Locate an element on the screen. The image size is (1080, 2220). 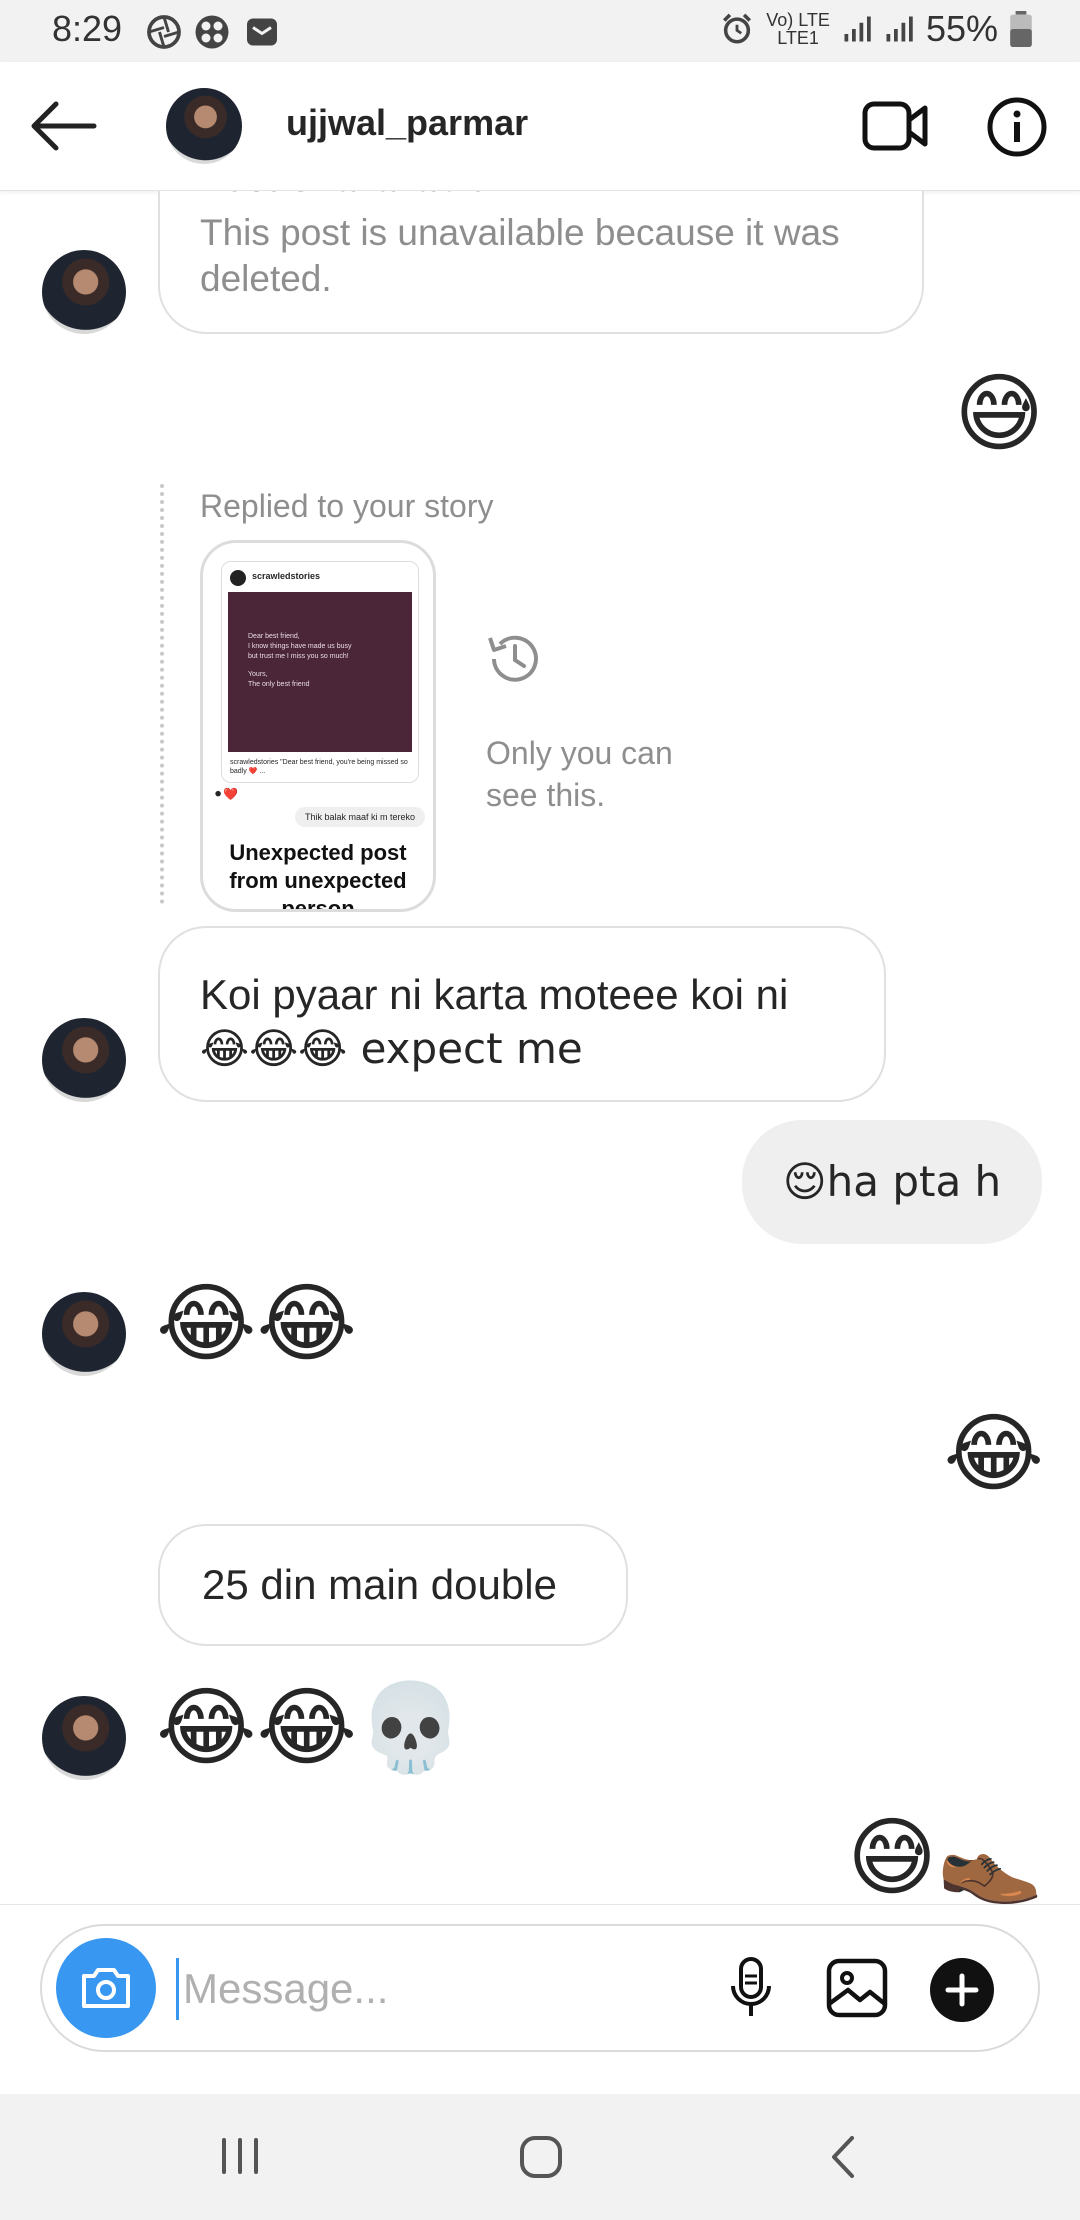
outgoing-text-message: 😌ha pta h is located at coordinates (892, 1182).